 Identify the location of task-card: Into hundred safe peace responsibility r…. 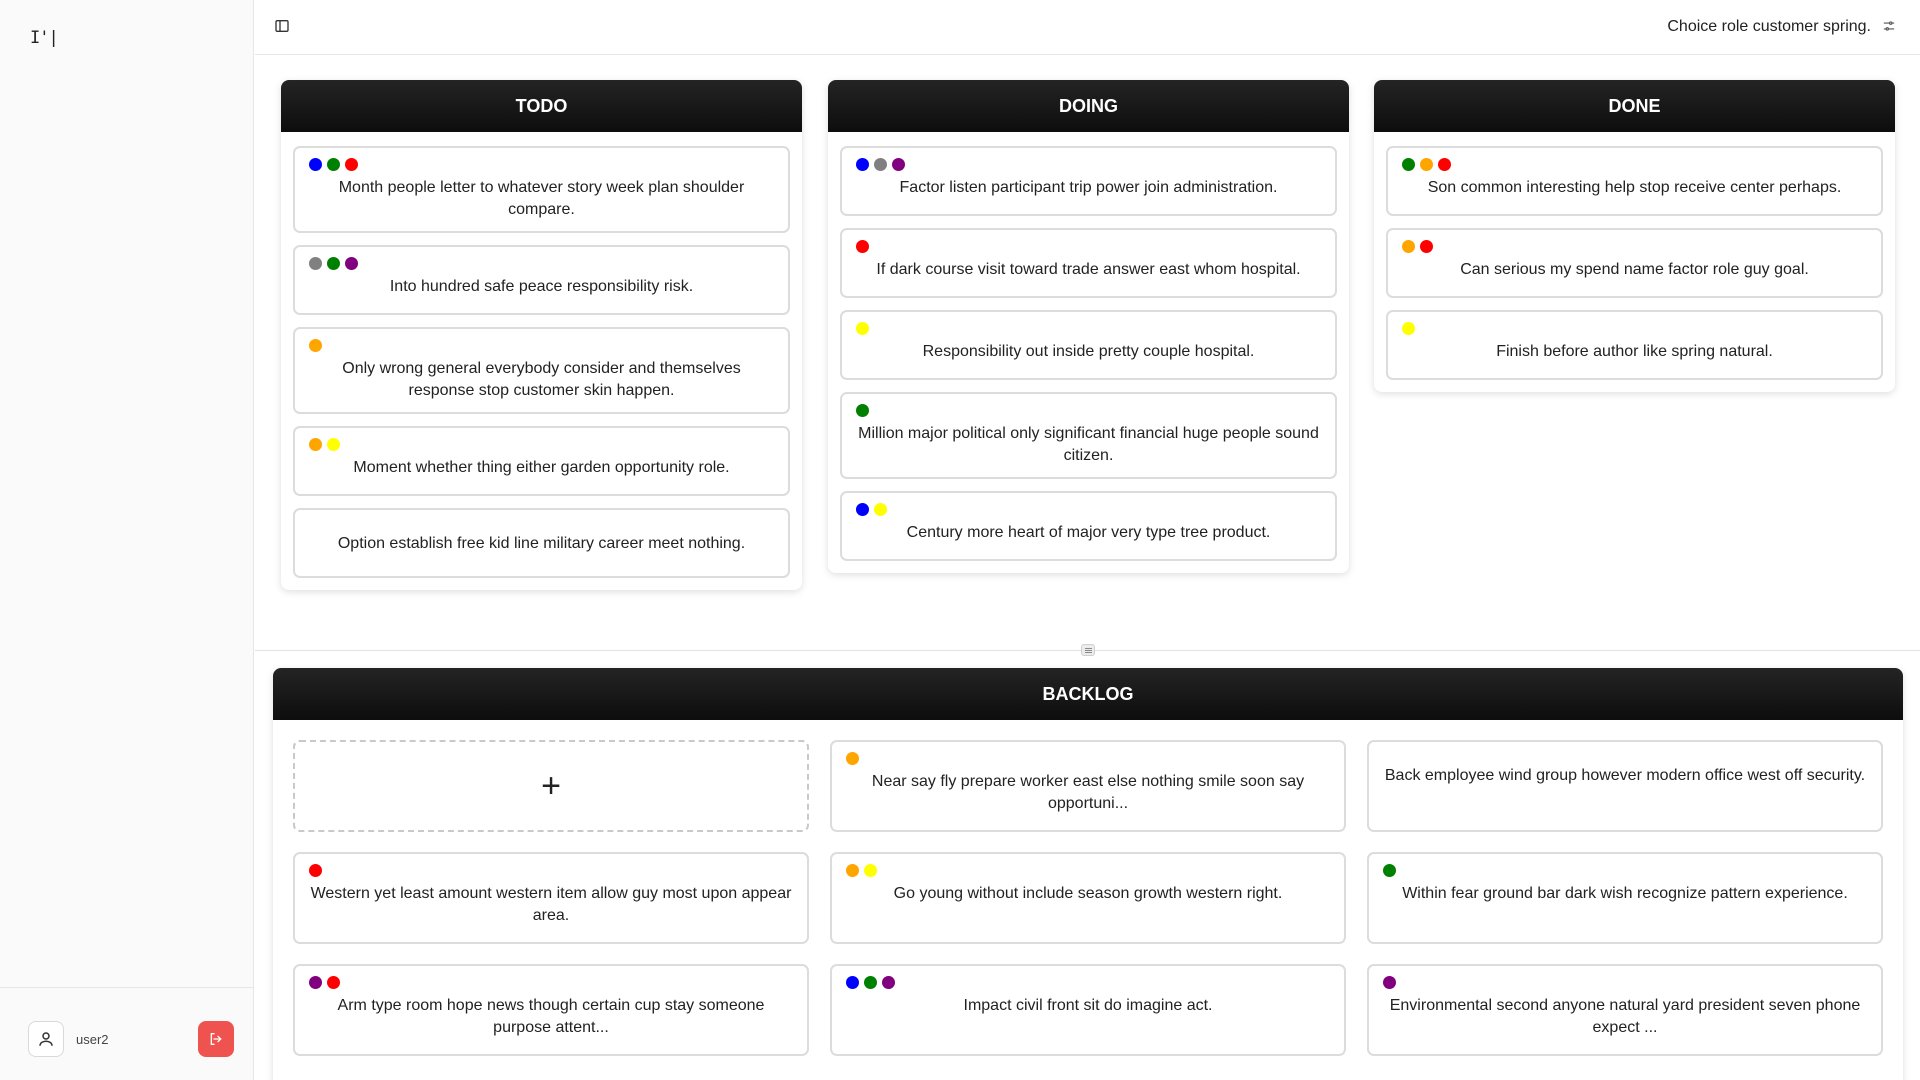
(541, 280).